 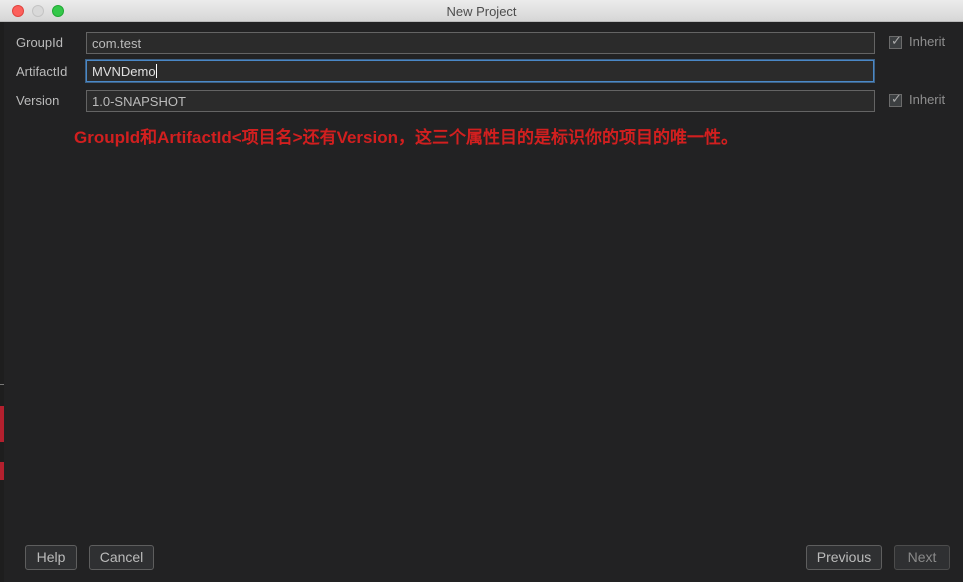 What do you see at coordinates (121, 557) in the screenshot?
I see `cancel-button: Cancel` at bounding box center [121, 557].